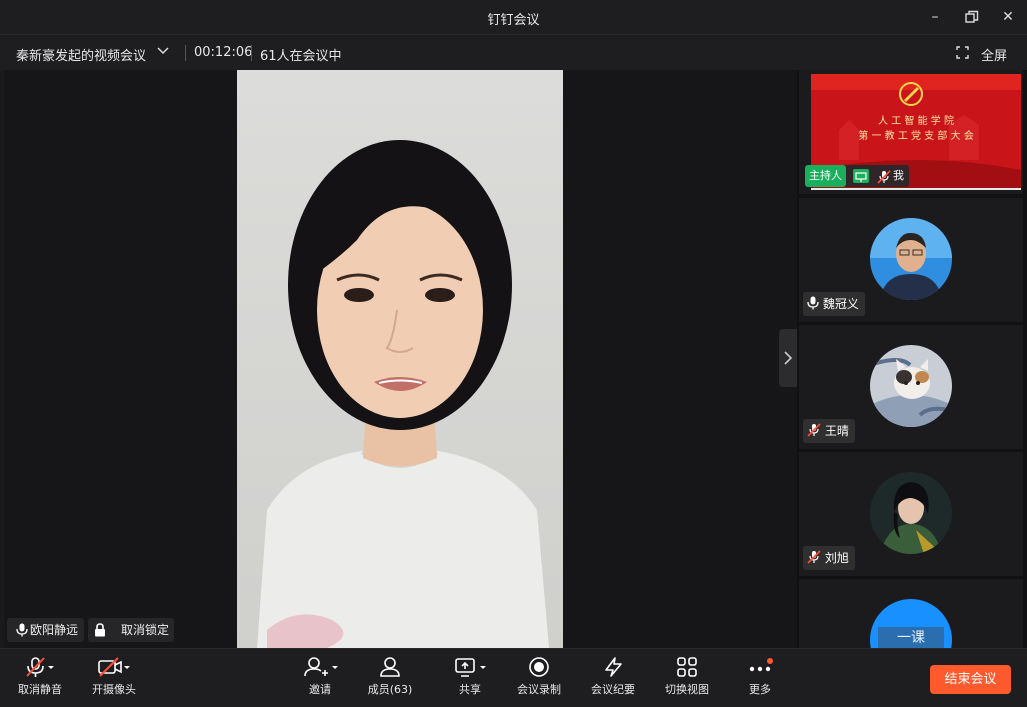  I want to click on more-icon, so click(760, 667).